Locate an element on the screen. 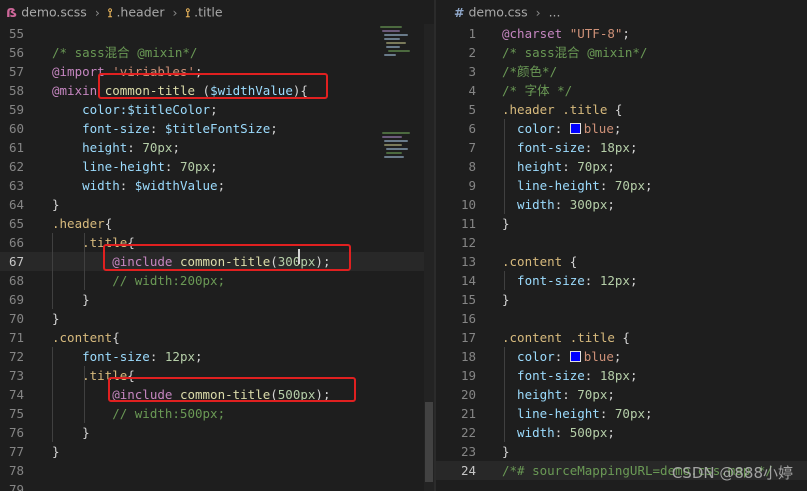  code-line: 60 font-size: $titleFontSize; is located at coordinates (217, 128).